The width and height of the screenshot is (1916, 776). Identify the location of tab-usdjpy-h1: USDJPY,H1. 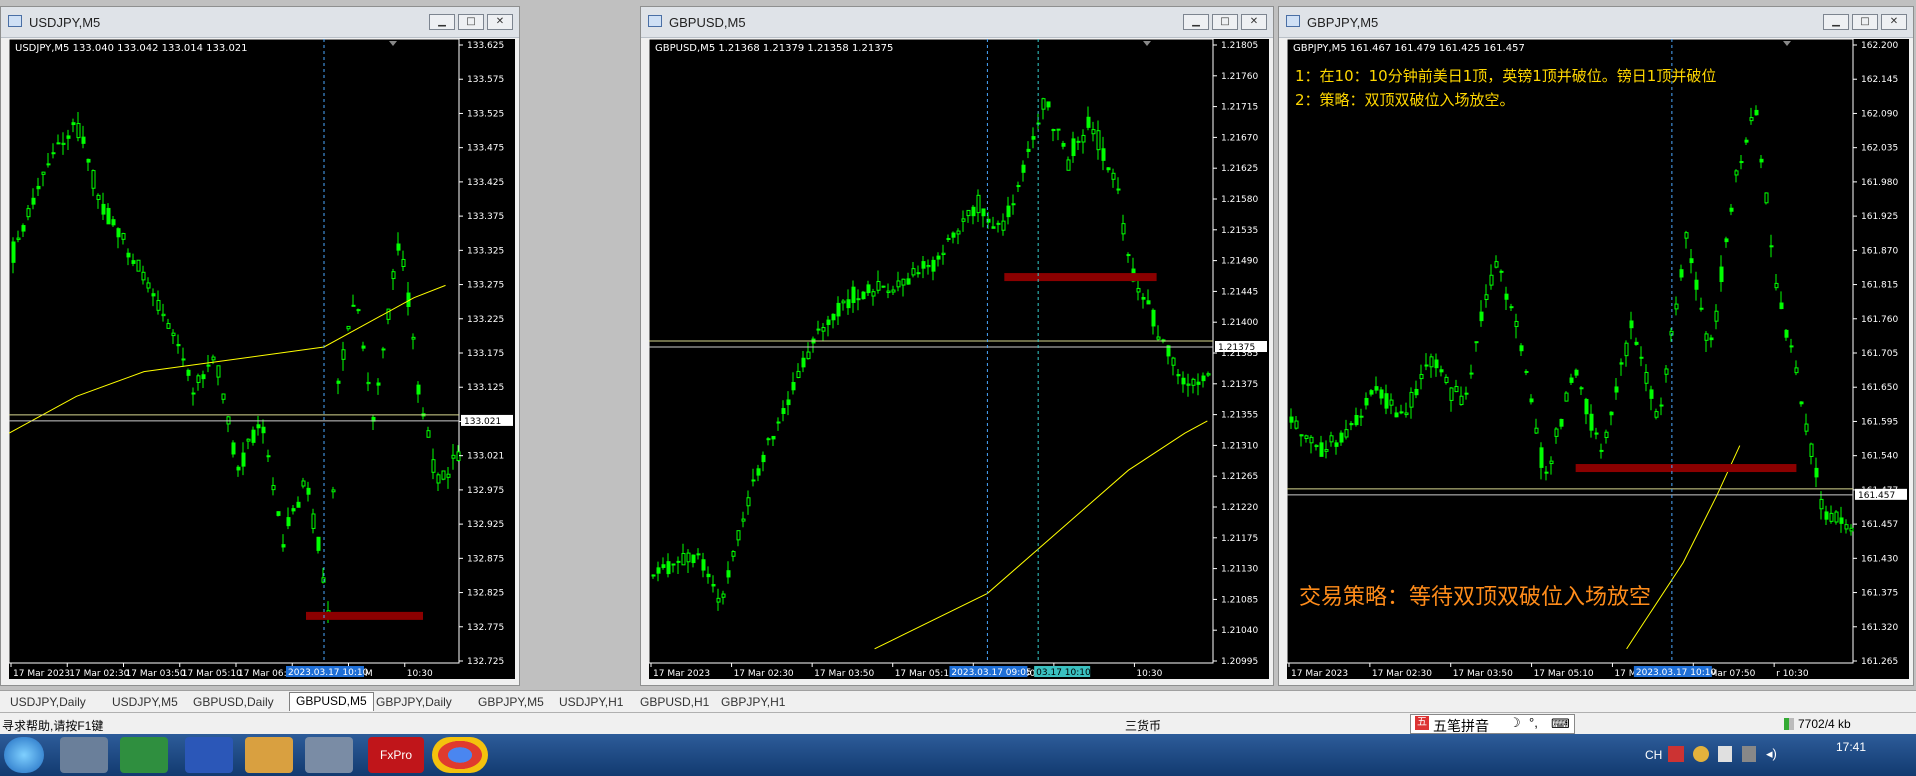
(591, 703).